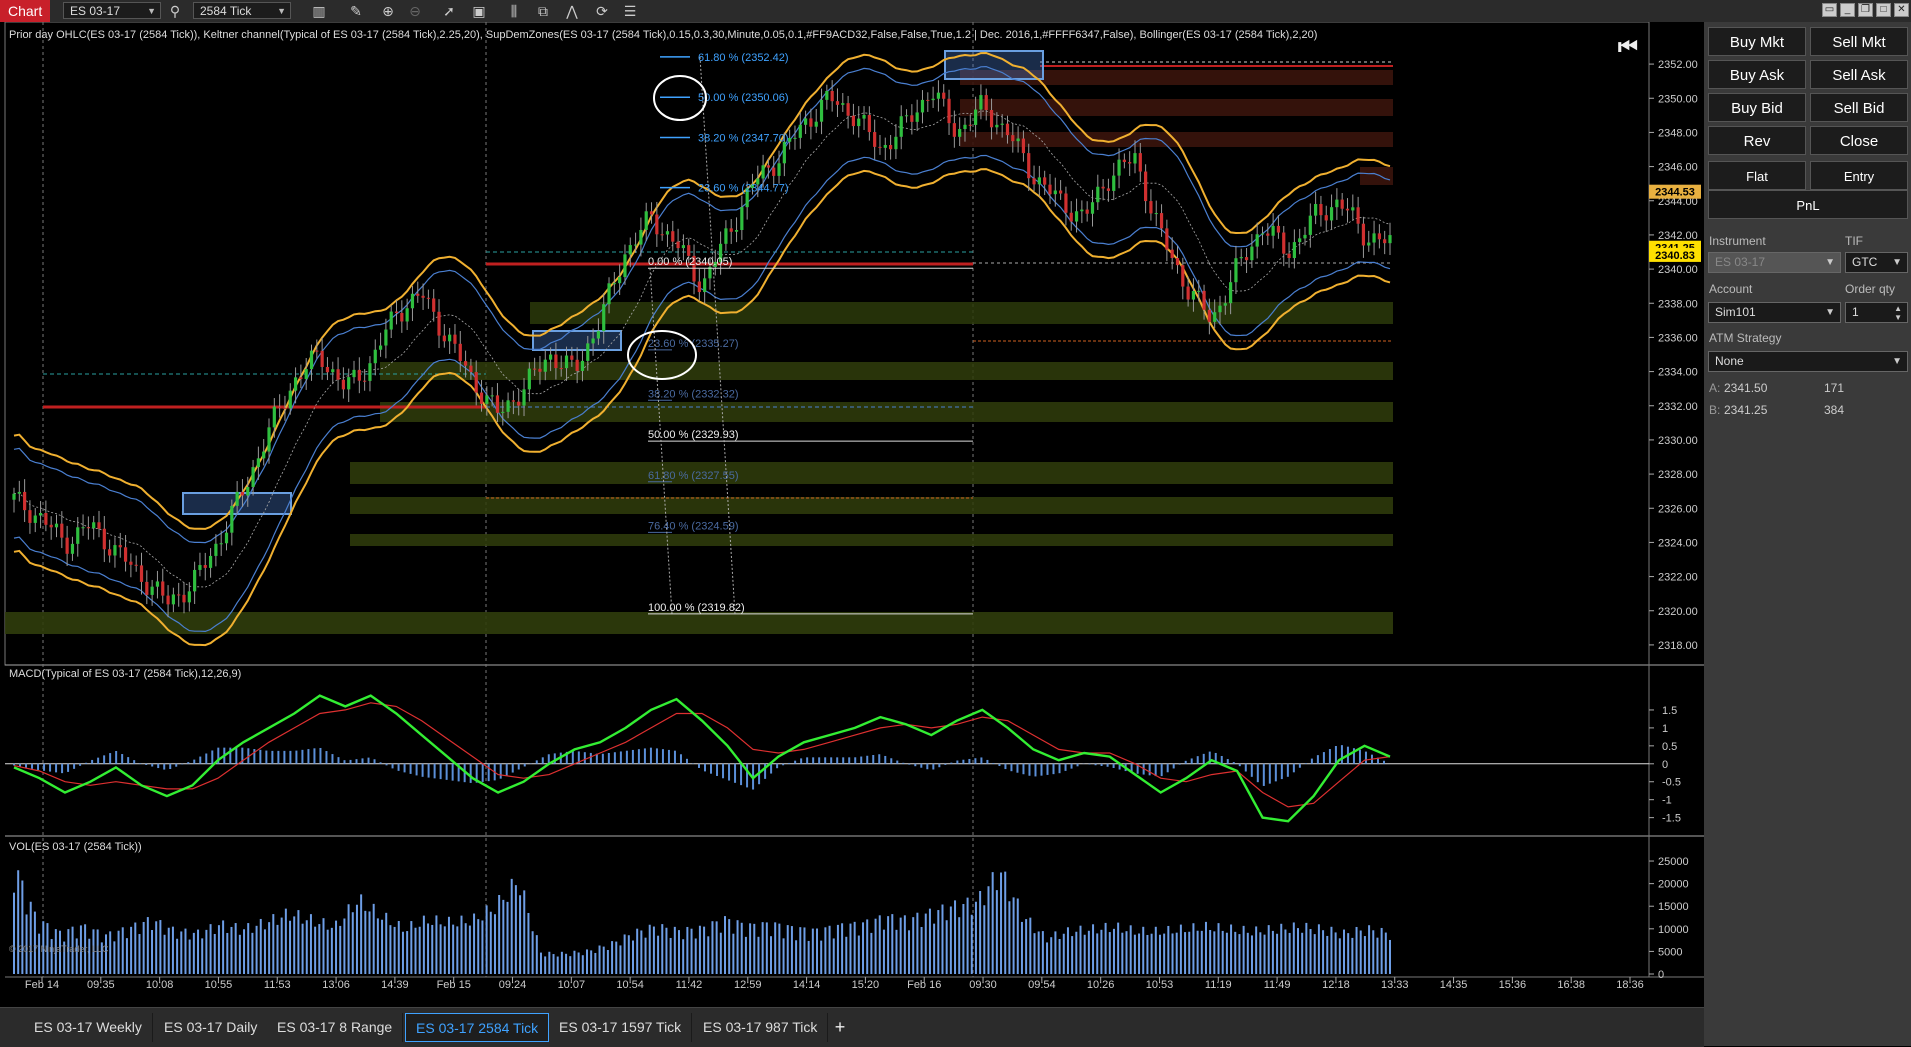  I want to click on zoom-in-icon: ⊕, so click(388, 11).